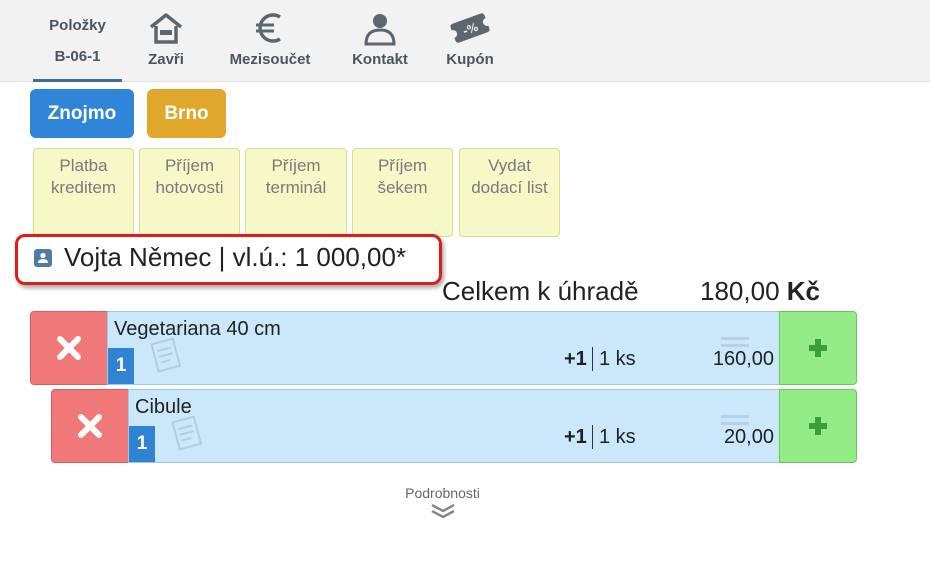 The height and width of the screenshot is (575, 930). I want to click on tab-polozky: Položky B-06-1, so click(77, 41).